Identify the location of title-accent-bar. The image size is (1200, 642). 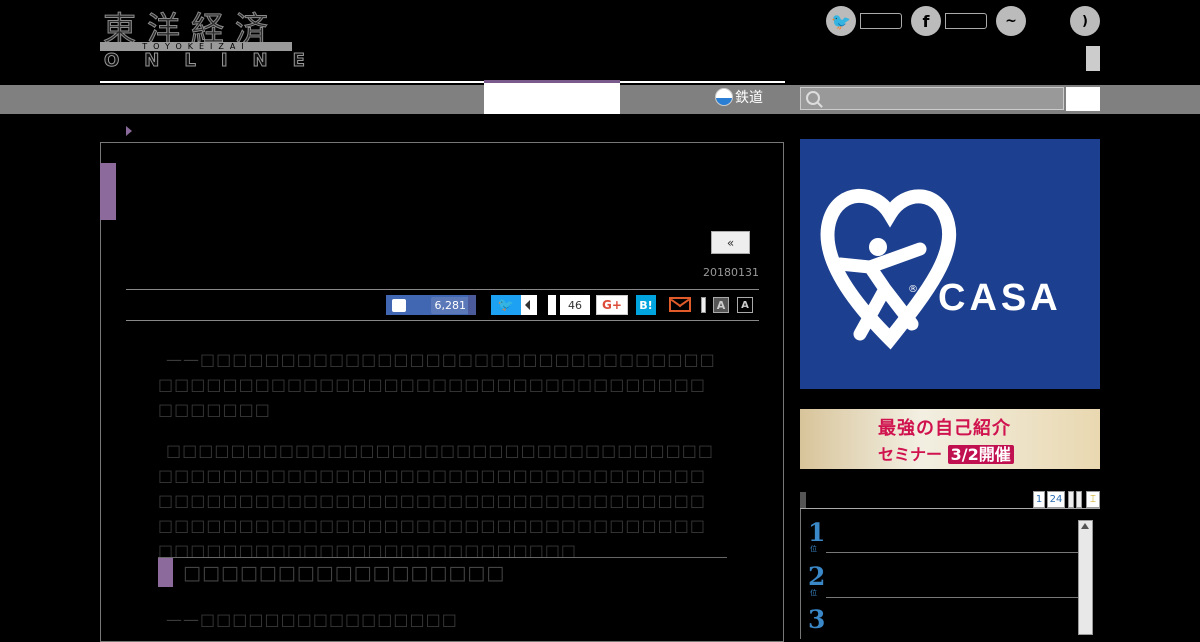
(108, 191).